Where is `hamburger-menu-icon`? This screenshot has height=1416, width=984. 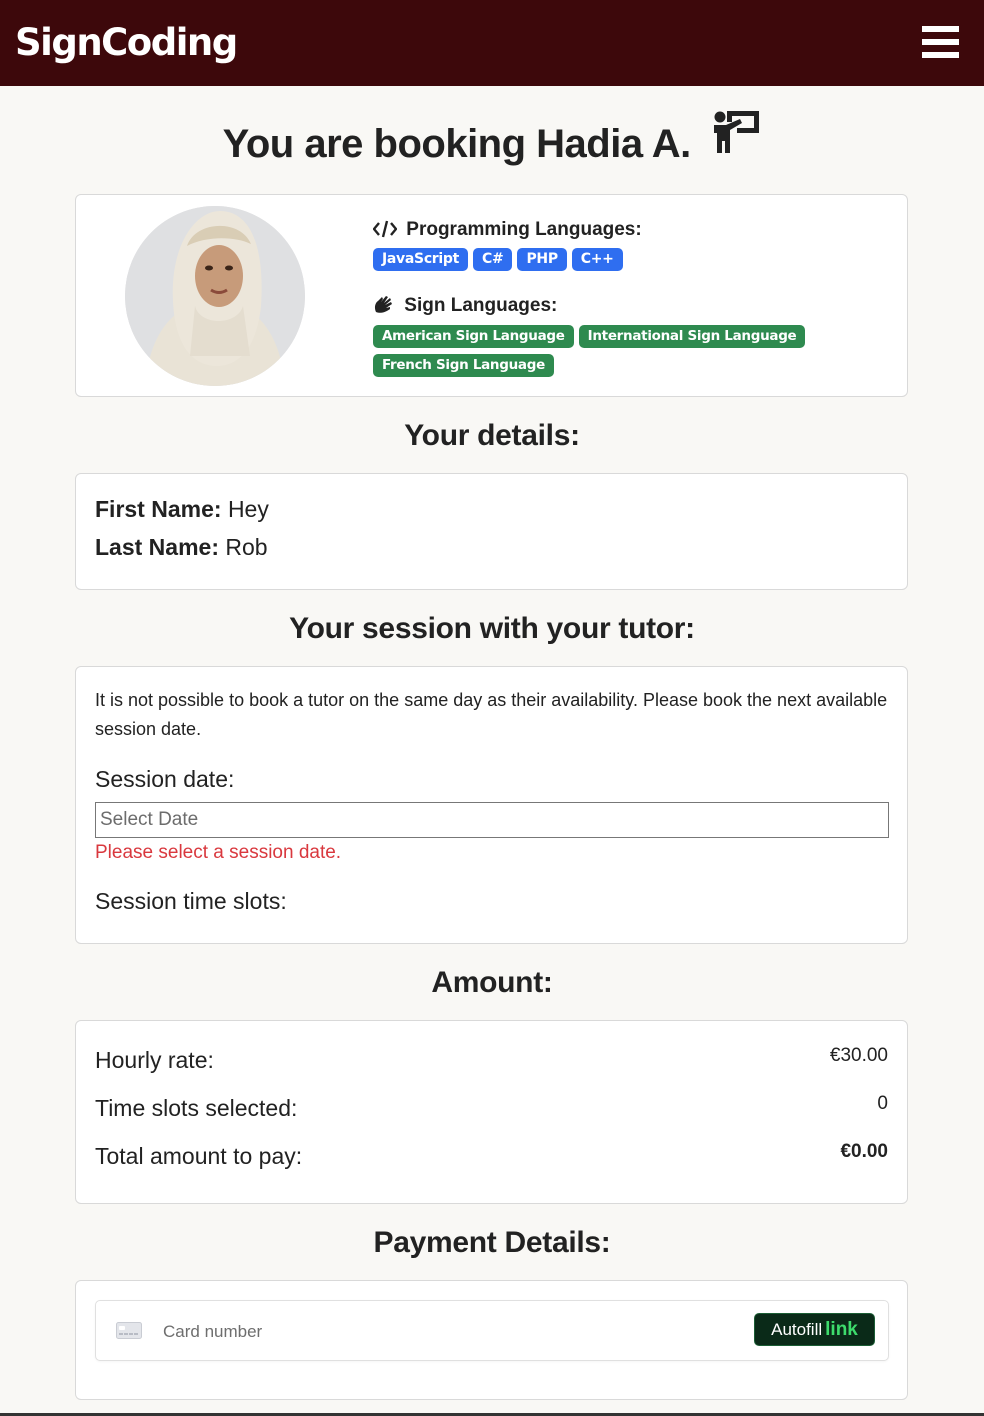 hamburger-menu-icon is located at coordinates (940, 43).